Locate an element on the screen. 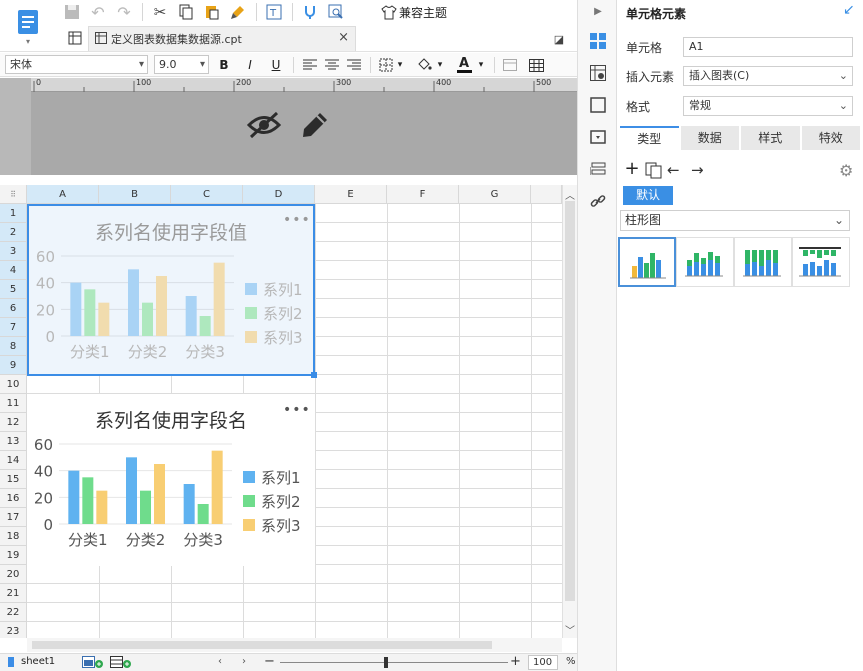 The height and width of the screenshot is (671, 863). collapse-arrow-icon: ▶ is located at coordinates (598, 11).